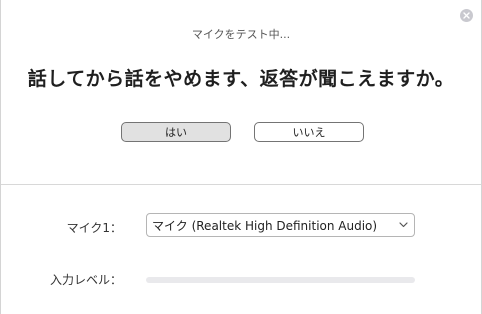 Image resolution: width=482 pixels, height=314 pixels. I want to click on close-button, so click(466, 15).